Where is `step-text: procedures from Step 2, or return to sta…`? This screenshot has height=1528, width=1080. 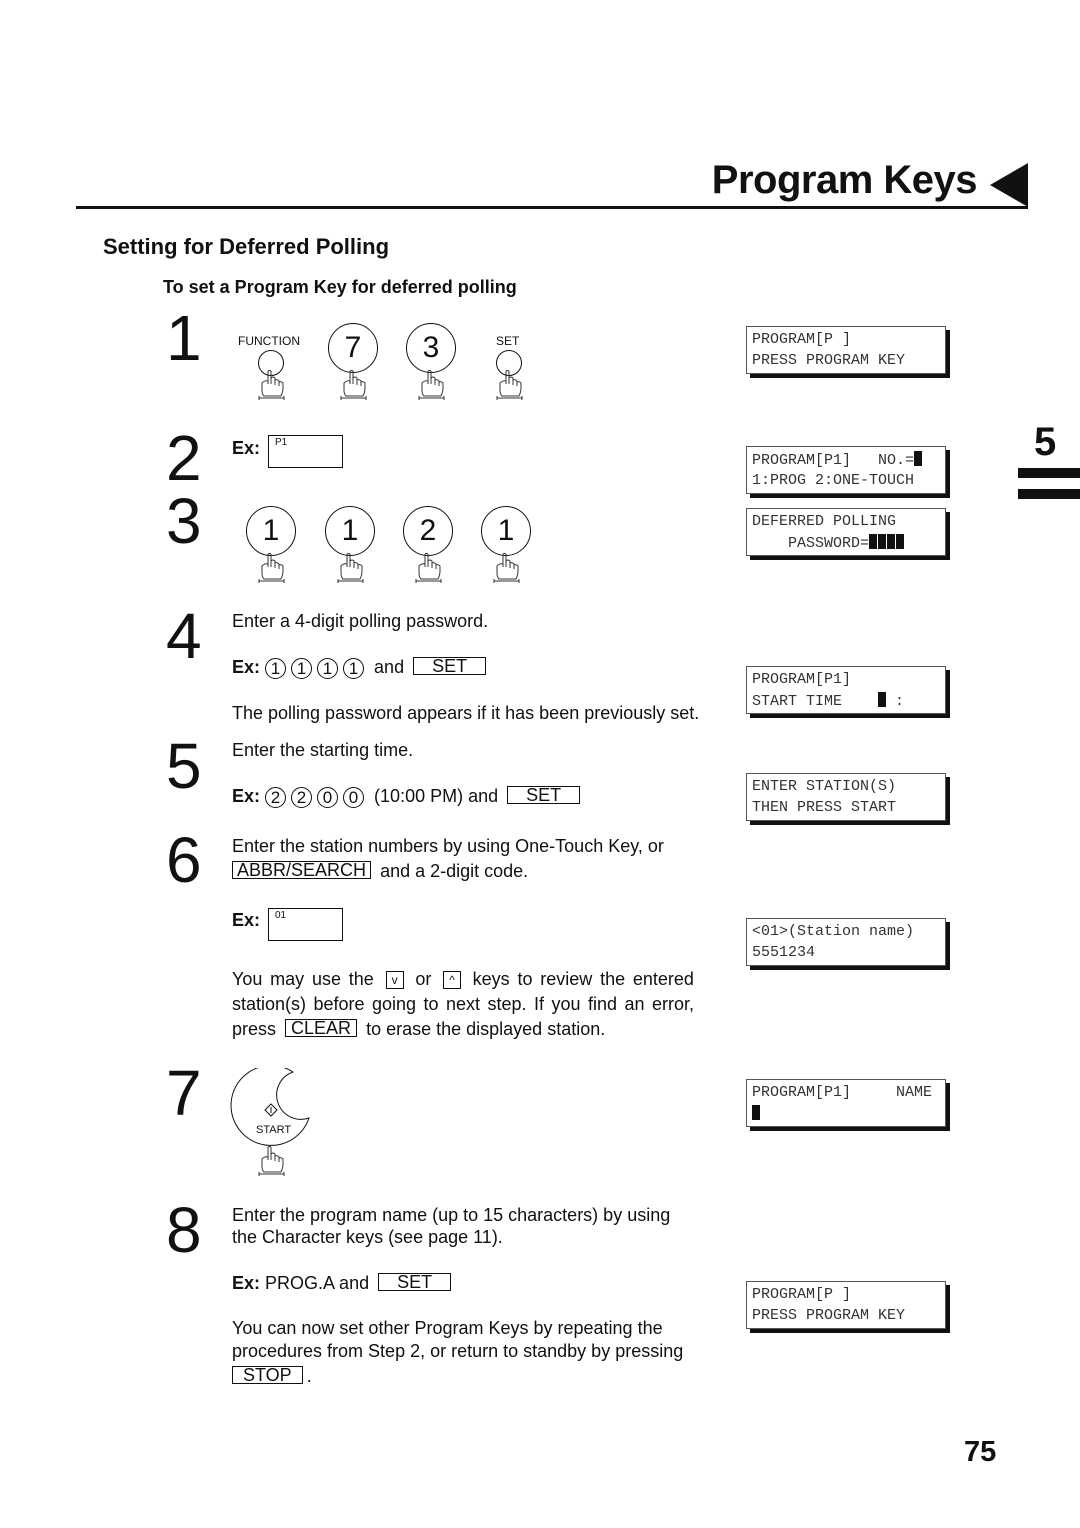 step-text: procedures from Step 2, or return to sta… is located at coordinates (458, 1351).